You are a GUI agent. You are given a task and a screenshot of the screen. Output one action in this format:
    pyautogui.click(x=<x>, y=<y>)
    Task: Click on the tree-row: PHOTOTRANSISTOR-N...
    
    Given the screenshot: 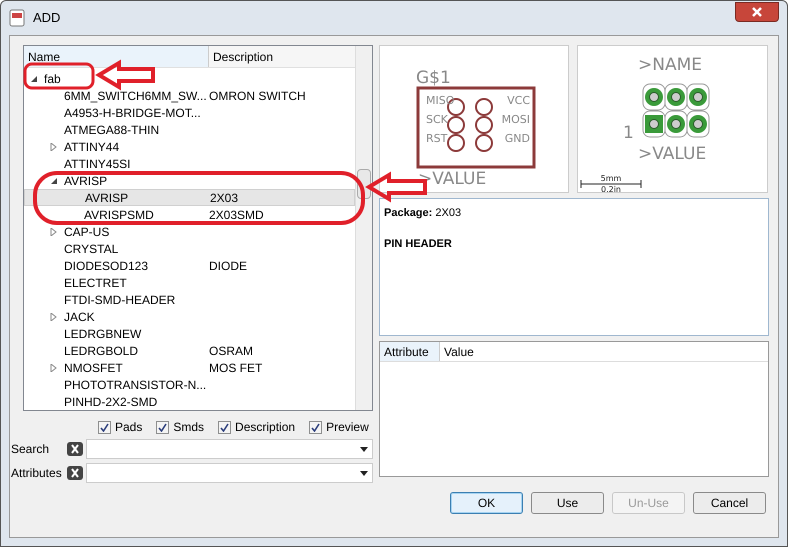 What is the action you would take?
    pyautogui.click(x=189, y=384)
    